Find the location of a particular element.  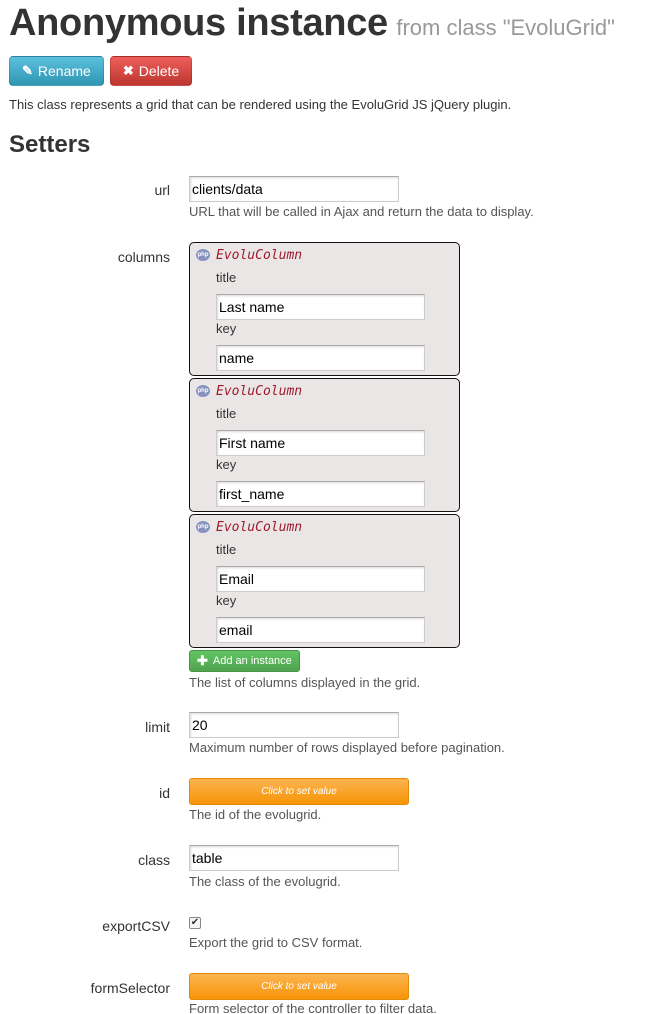

limit-label: limit is located at coordinates (157, 727).